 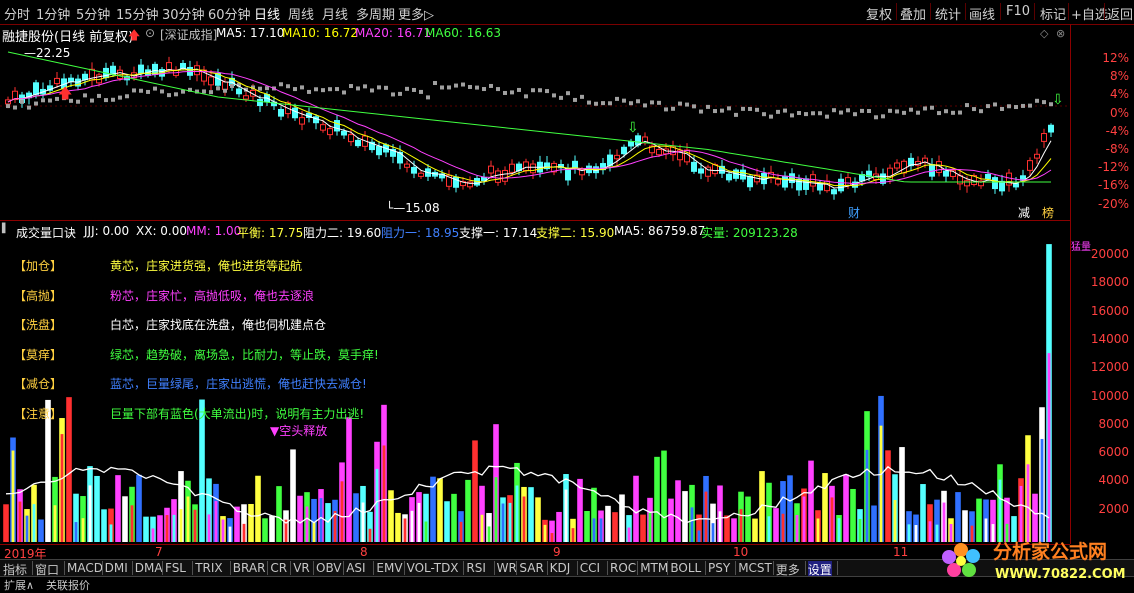 What do you see at coordinates (175, 568) in the screenshot?
I see `indicator-tab: FSL` at bounding box center [175, 568].